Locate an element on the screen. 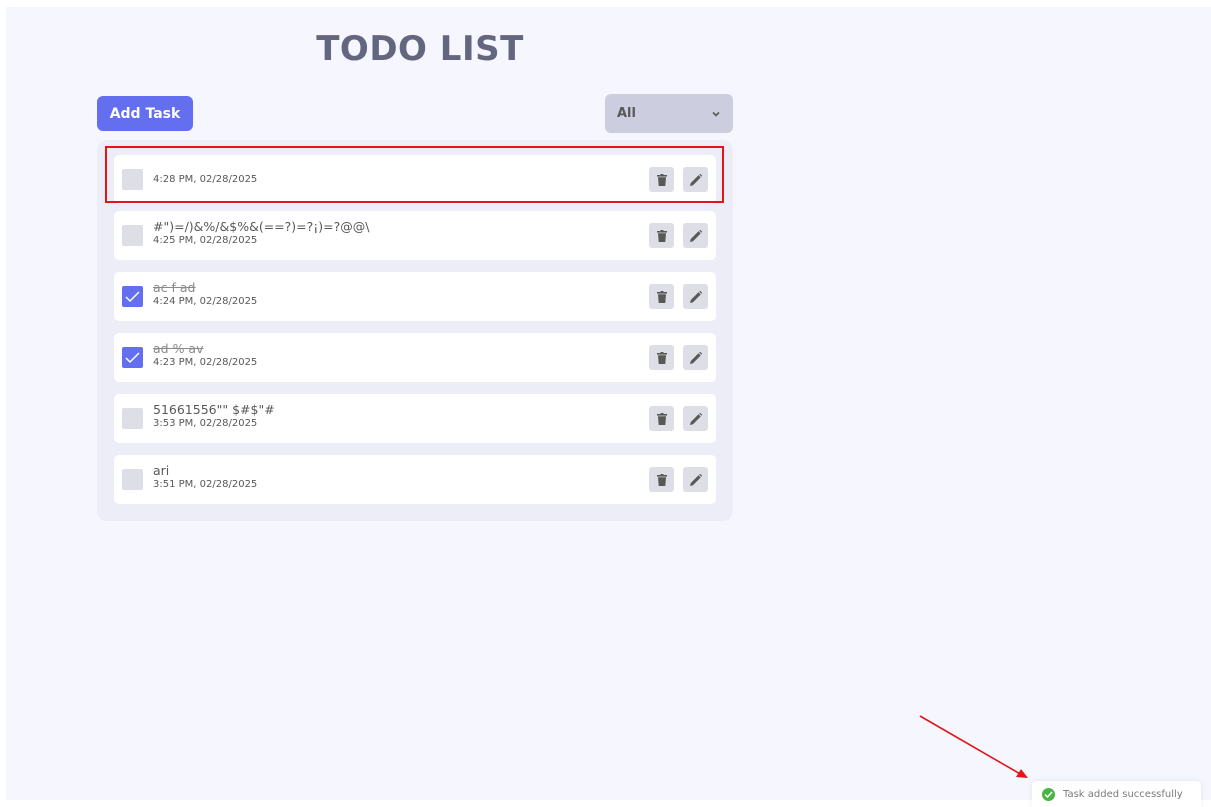 This screenshot has height=807, width=1211. task-item: ari 3:51 PM, 02/28/2025 is located at coordinates (415, 479).